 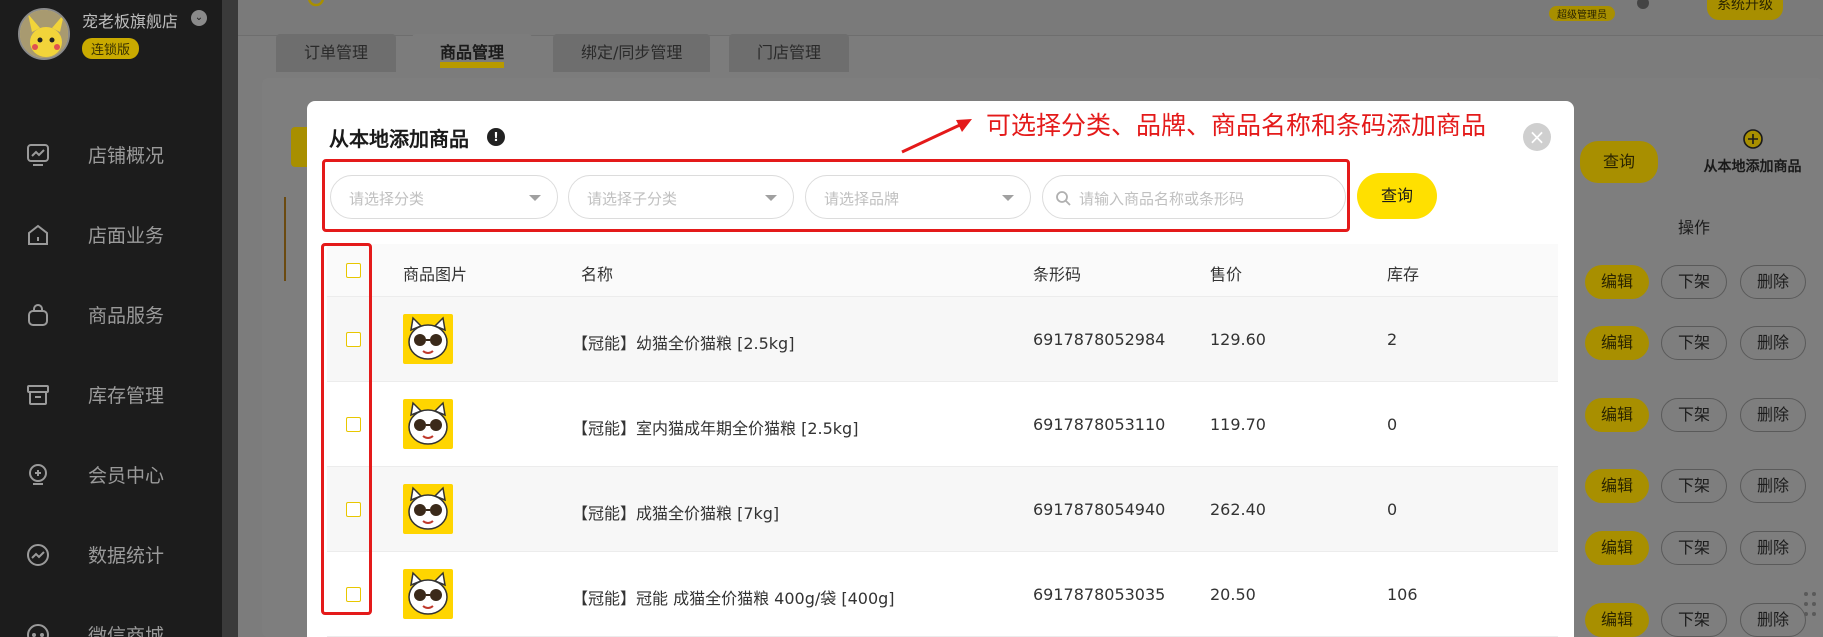 I want to click on product-price: 119.70, so click(x=1238, y=424).